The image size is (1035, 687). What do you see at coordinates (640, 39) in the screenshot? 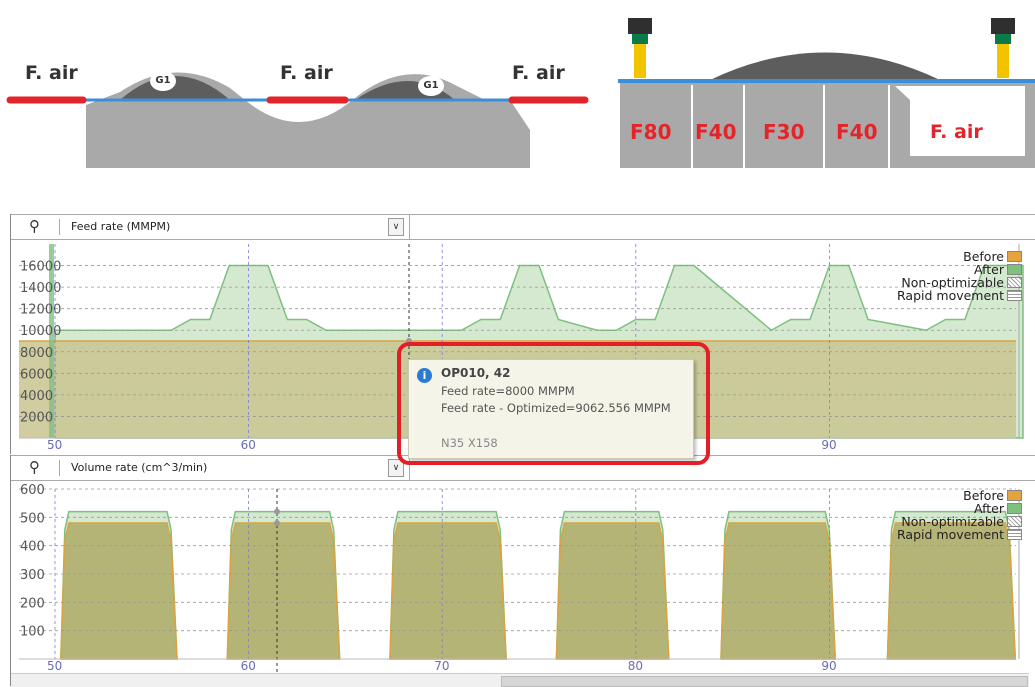
I see `clamp-left-collar` at bounding box center [640, 39].